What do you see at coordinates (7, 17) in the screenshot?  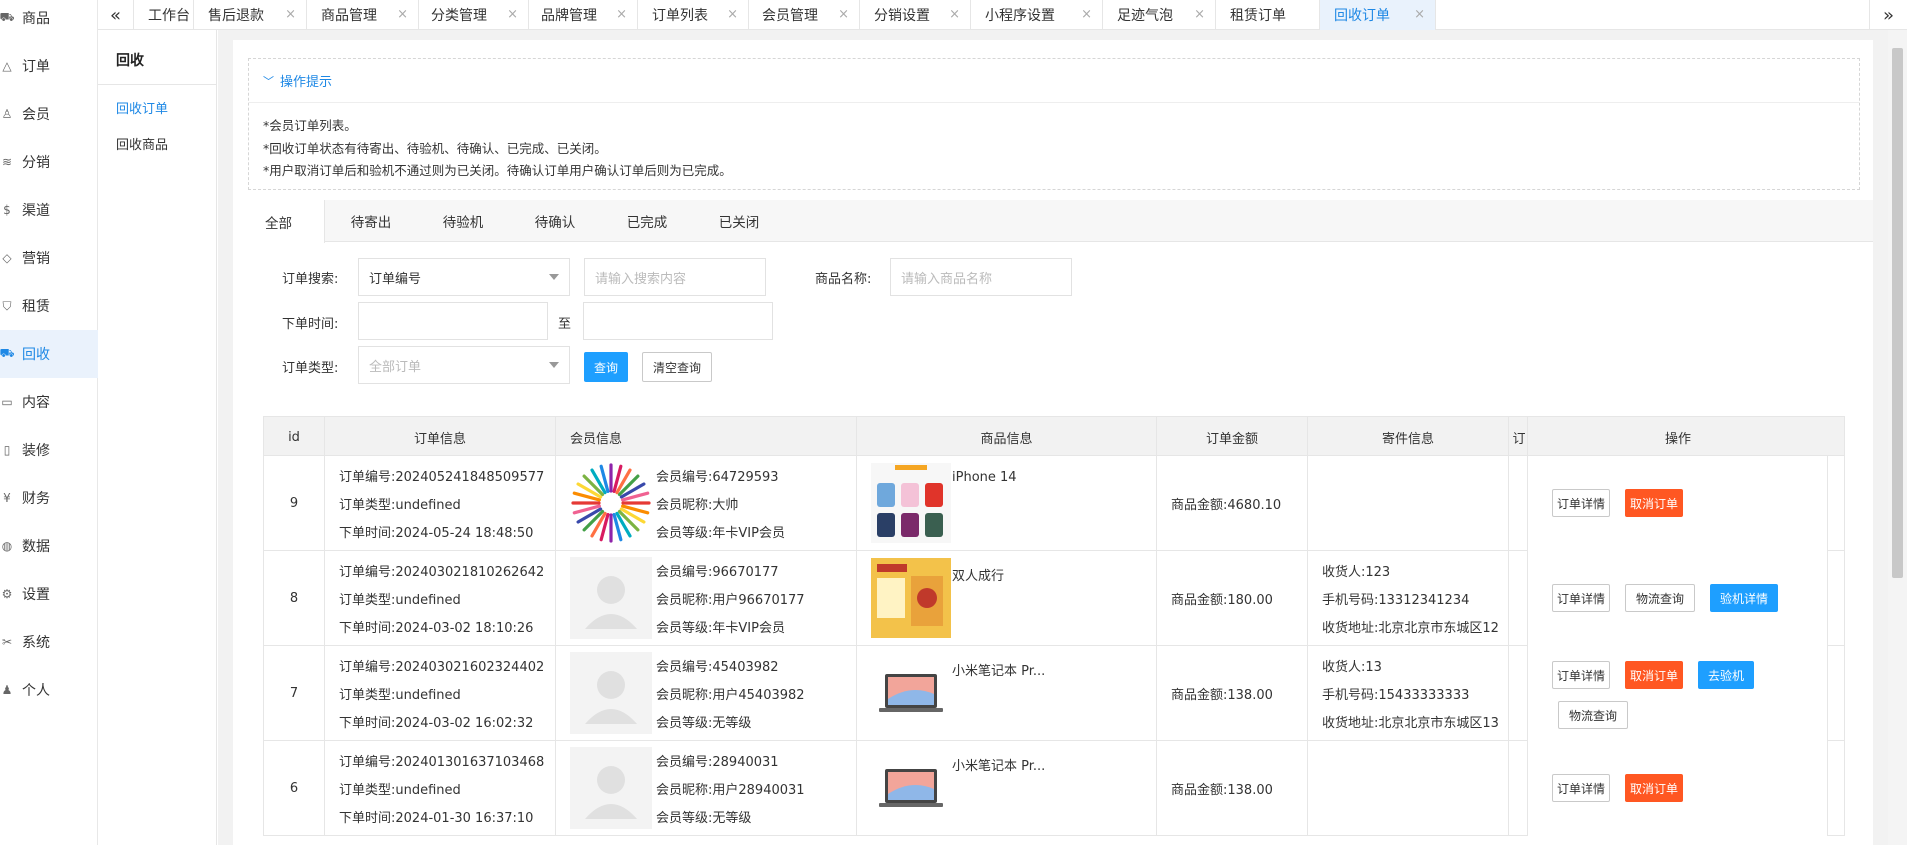 I see `cart-icon: ⛟` at bounding box center [7, 17].